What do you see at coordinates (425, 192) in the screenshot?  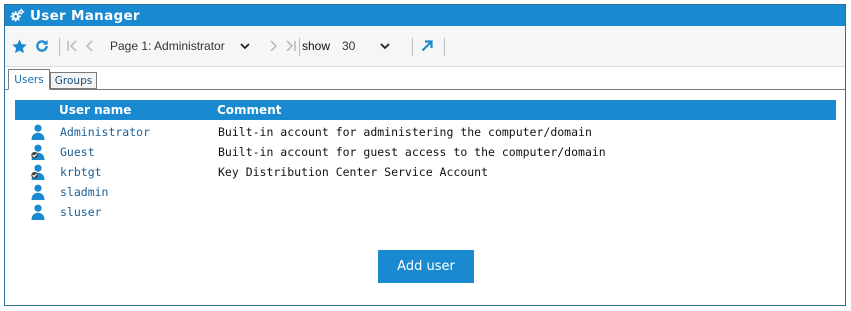 I see `table-row: sladmin` at bounding box center [425, 192].